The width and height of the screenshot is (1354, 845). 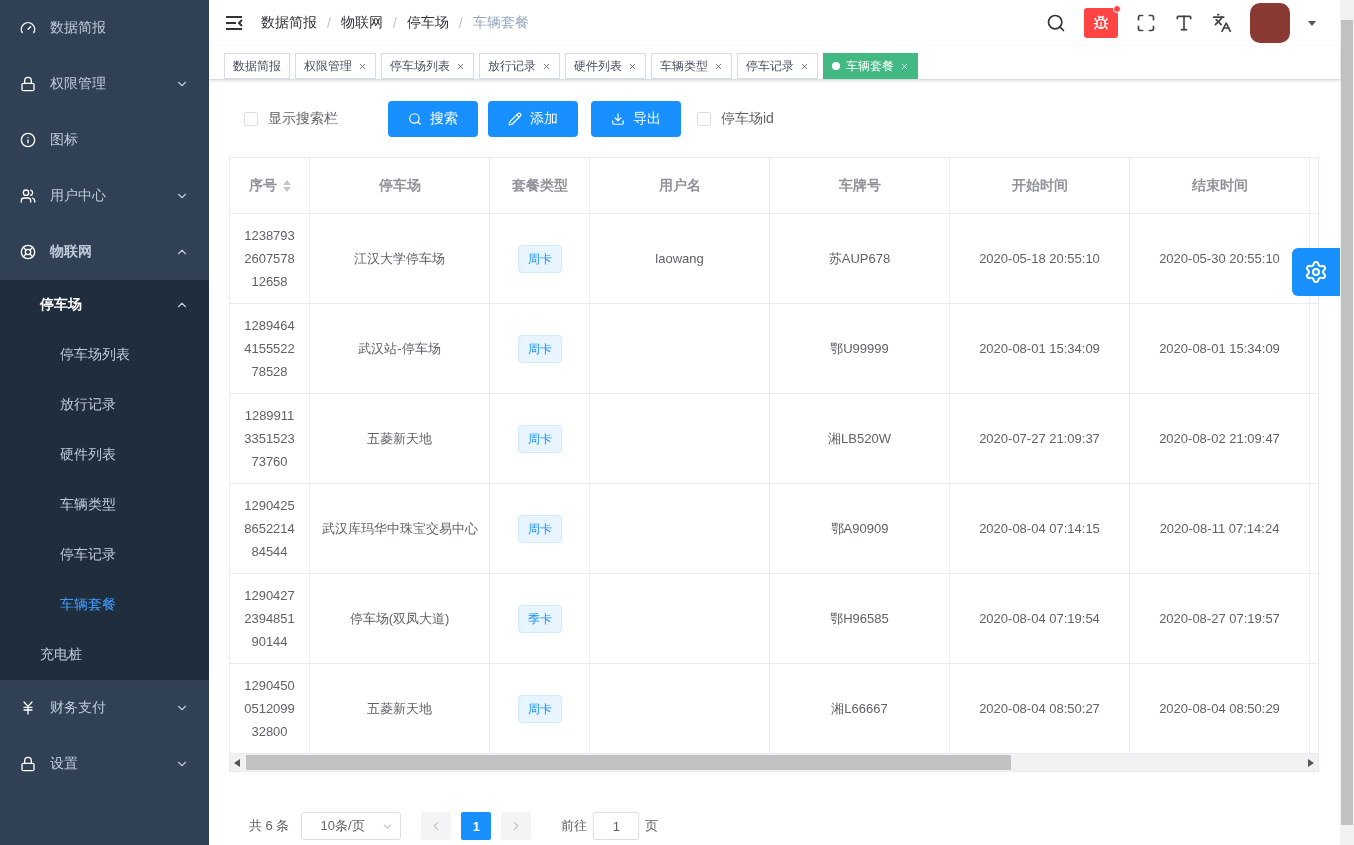 What do you see at coordinates (1040, 186) in the screenshot?
I see `column-header: 开始时间` at bounding box center [1040, 186].